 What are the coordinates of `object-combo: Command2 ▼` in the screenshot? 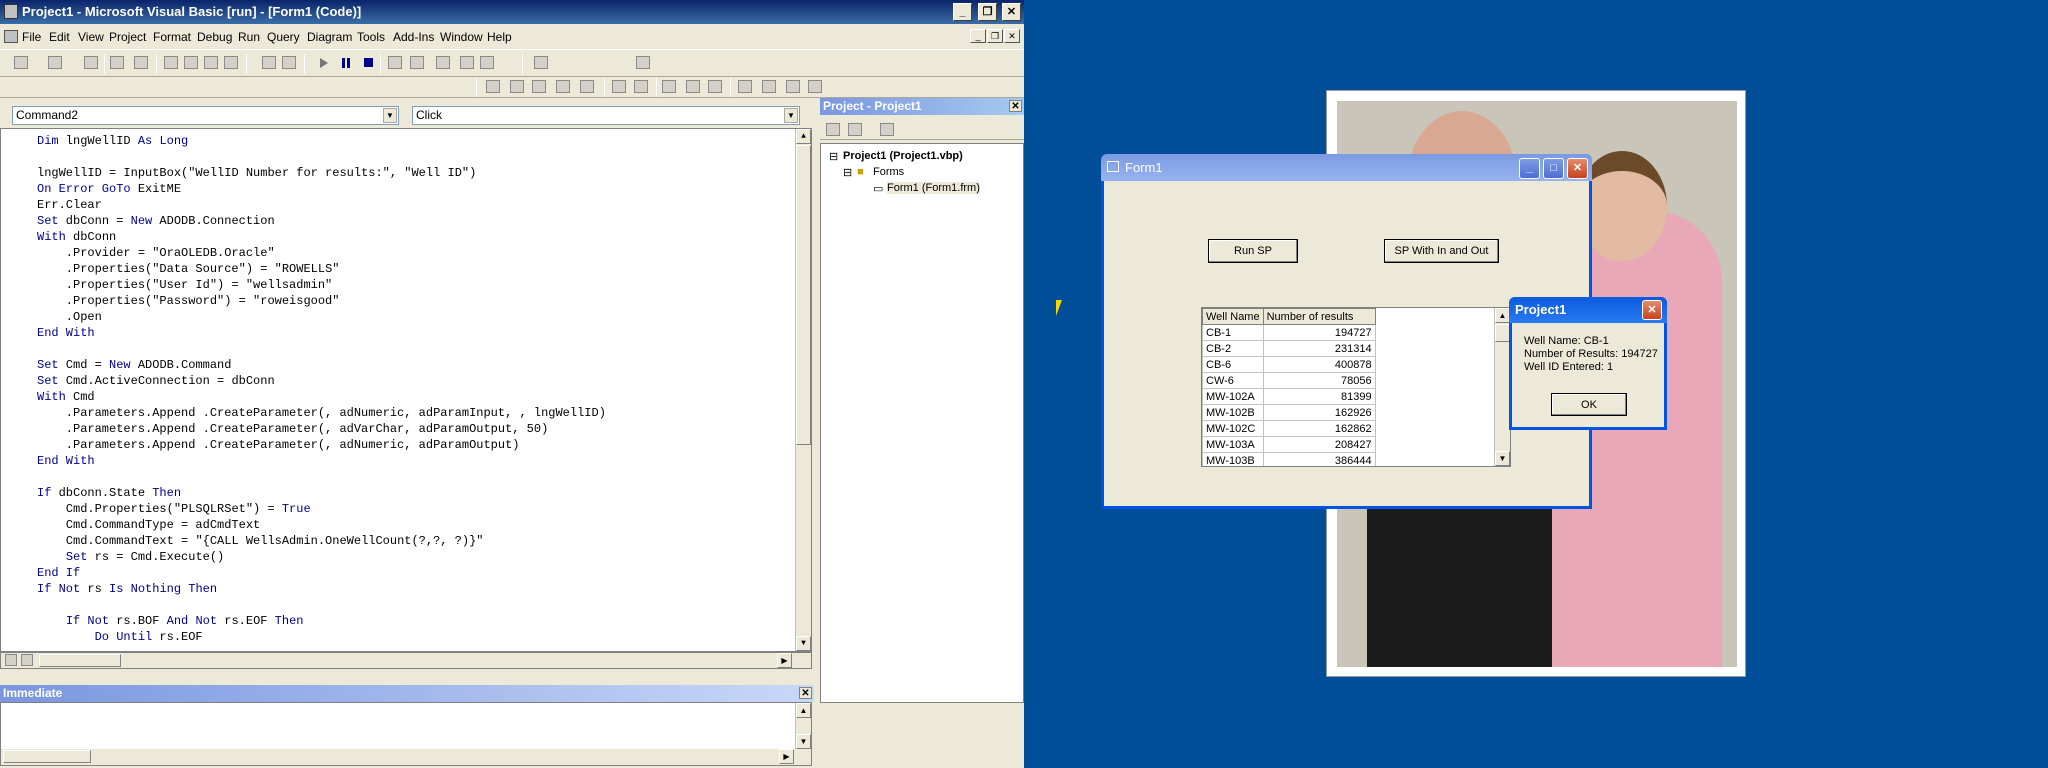 It's located at (205, 115).